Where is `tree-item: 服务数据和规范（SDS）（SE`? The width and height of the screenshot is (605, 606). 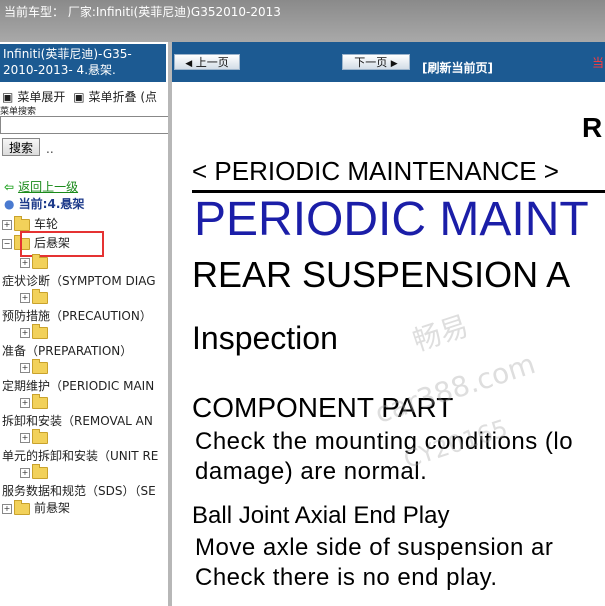
tree-item: 服务数据和规范（SDS）（SE is located at coordinates (79, 491).